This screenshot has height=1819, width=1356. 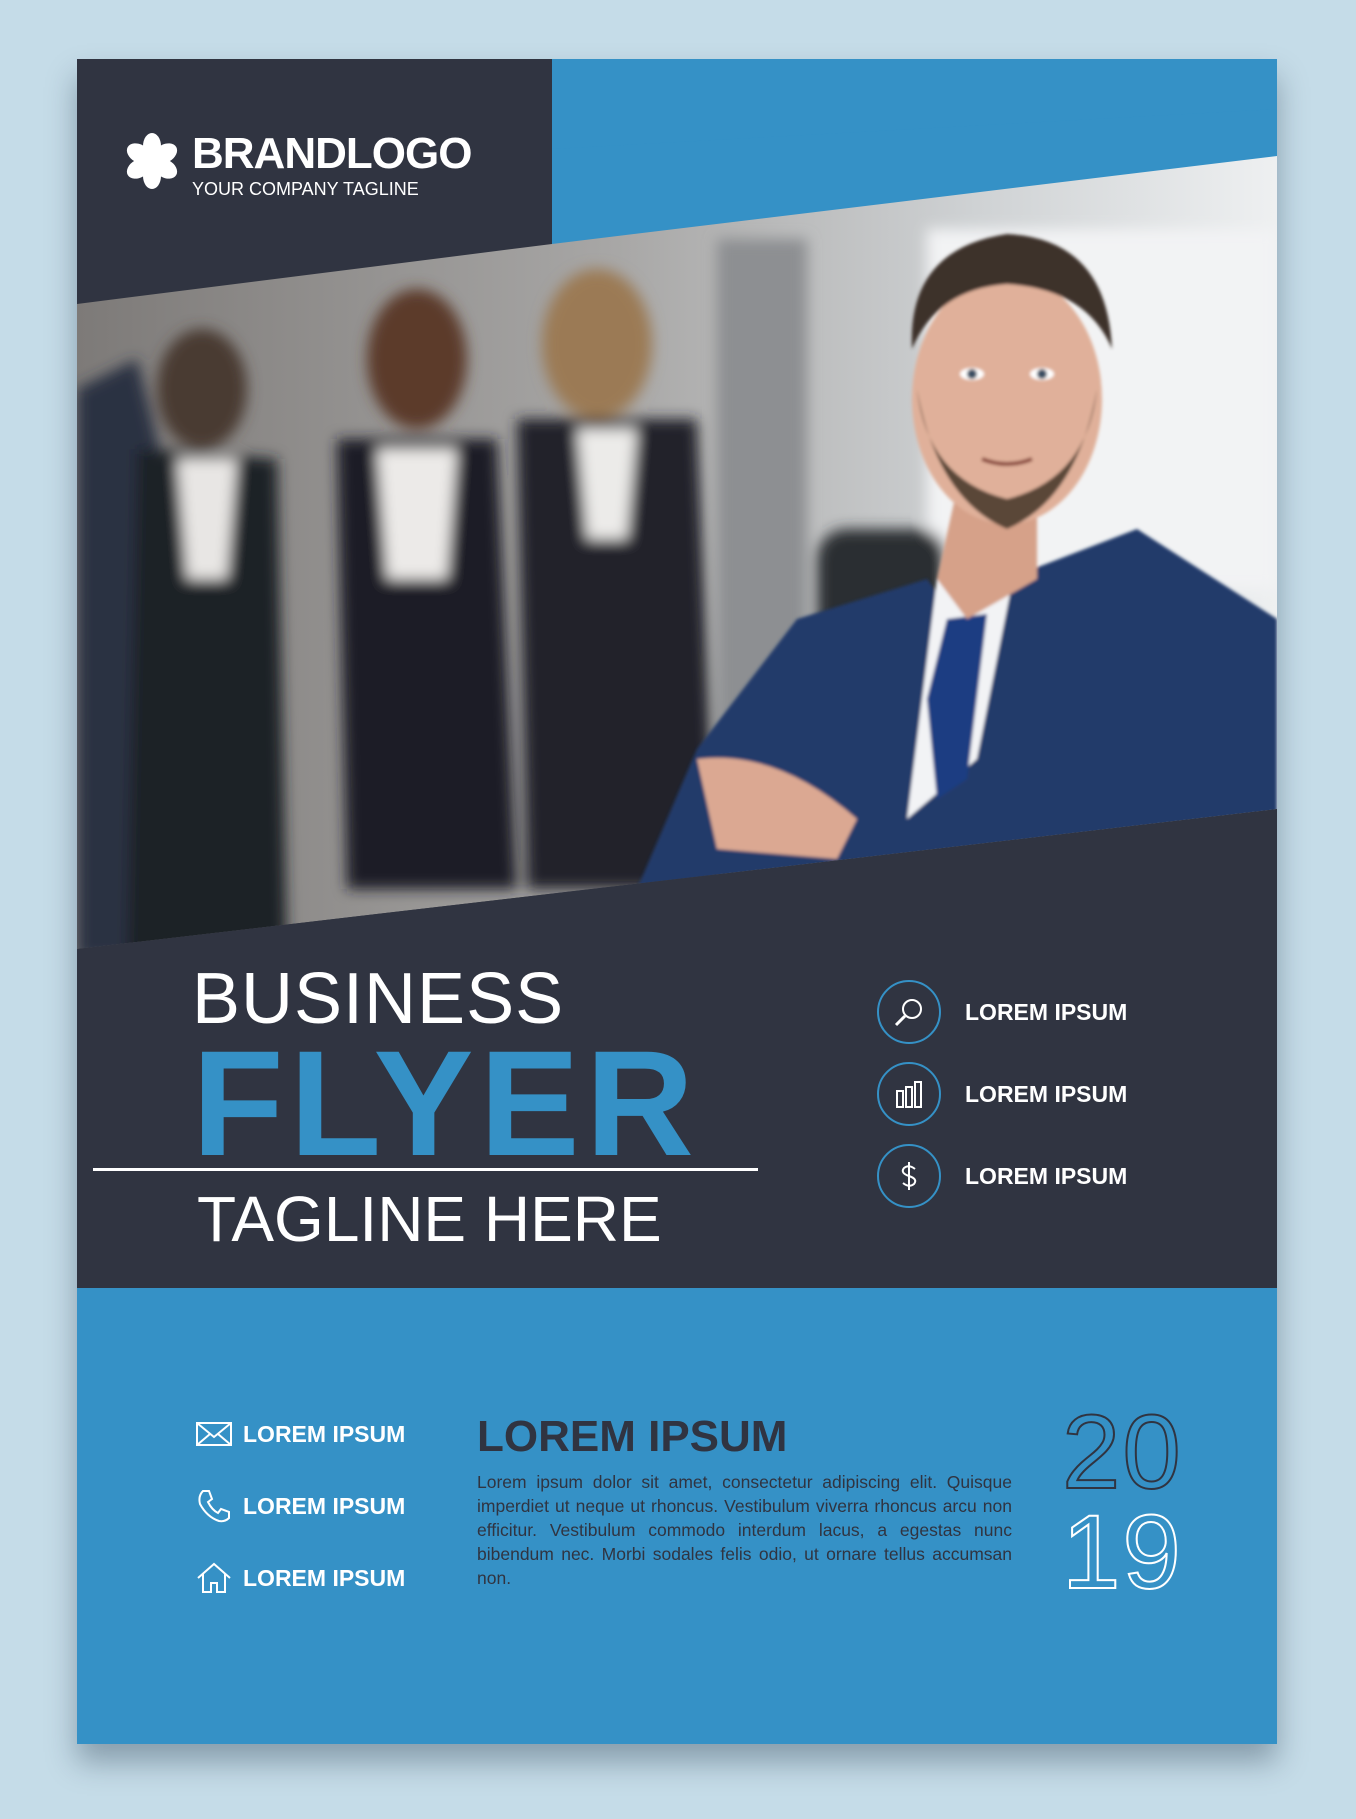 What do you see at coordinates (1122, 1452) in the screenshot?
I see `year-top: 20` at bounding box center [1122, 1452].